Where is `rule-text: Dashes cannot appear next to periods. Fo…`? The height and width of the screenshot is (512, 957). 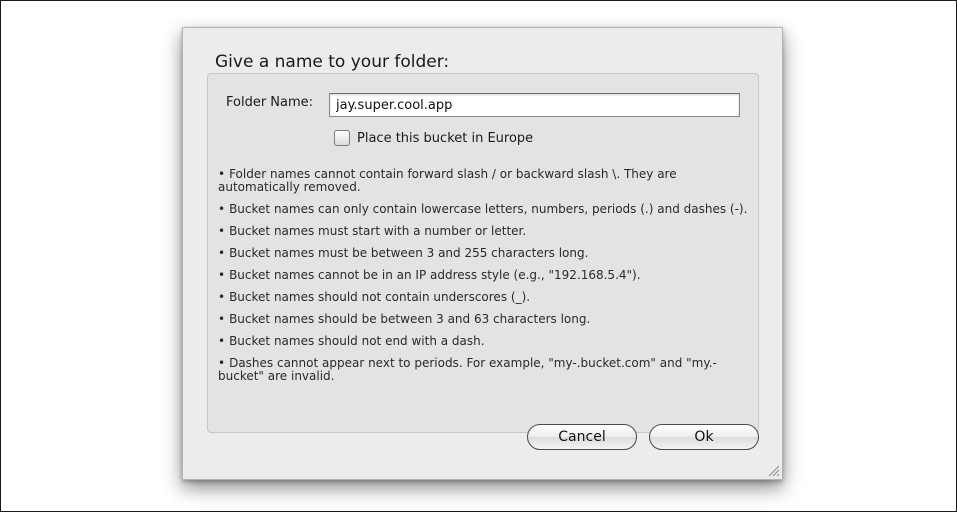
rule-text: Dashes cannot appear next to periods. Fo… is located at coordinates (467, 369).